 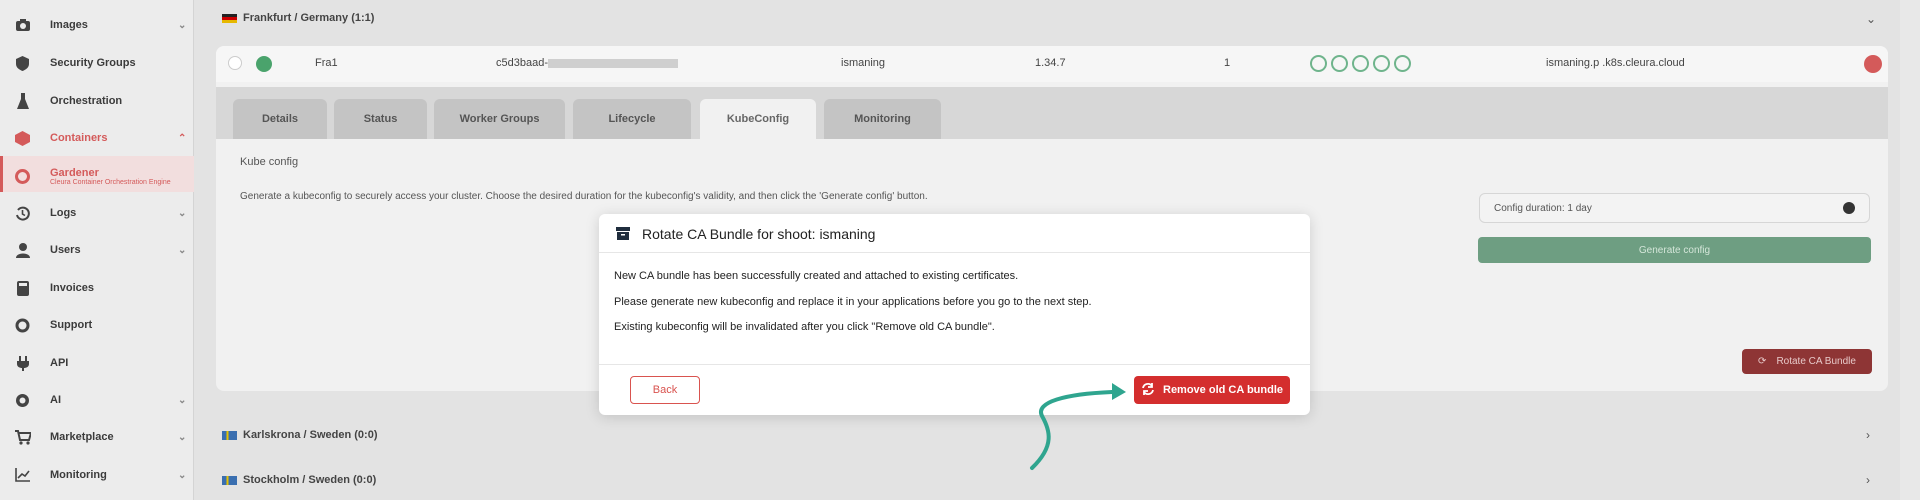 I want to click on sidebar-item-label: Logs, so click(x=63, y=213).